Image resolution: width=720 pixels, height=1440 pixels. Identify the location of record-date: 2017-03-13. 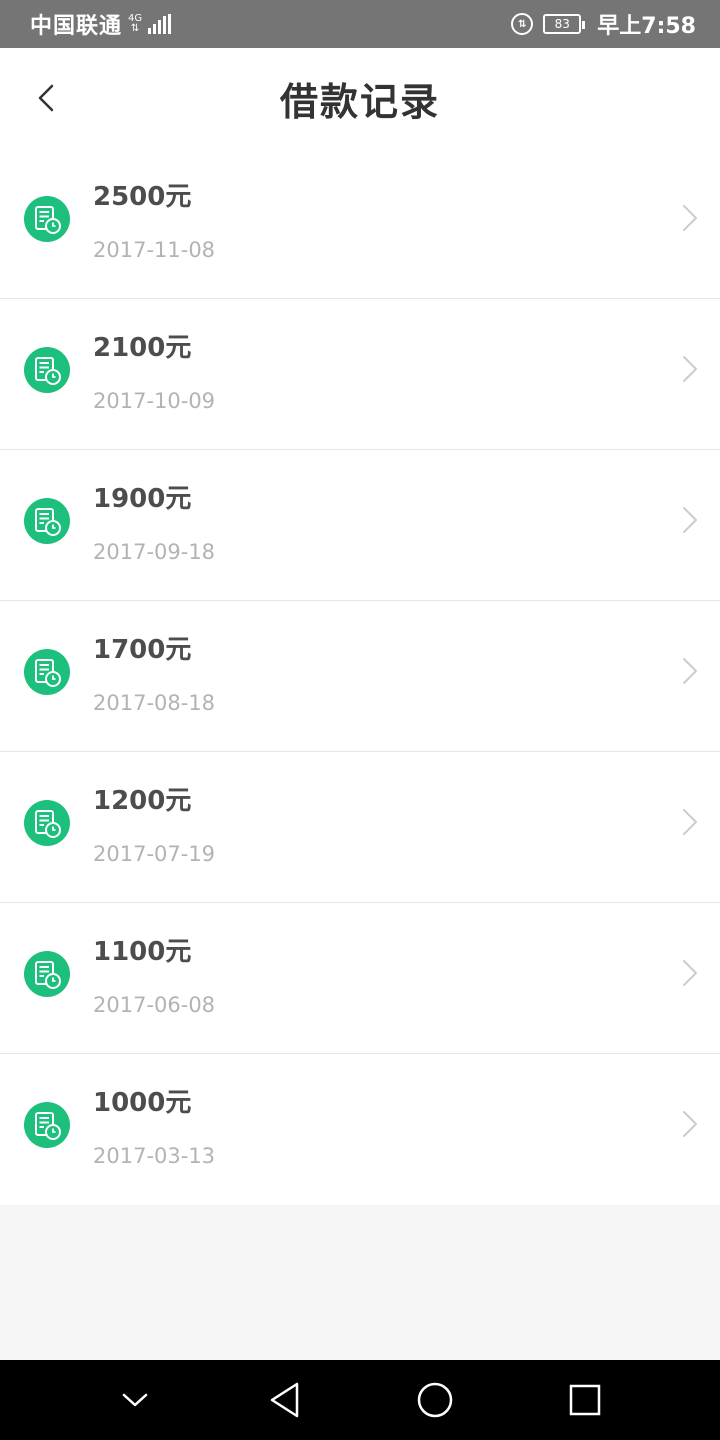
(154, 1156).